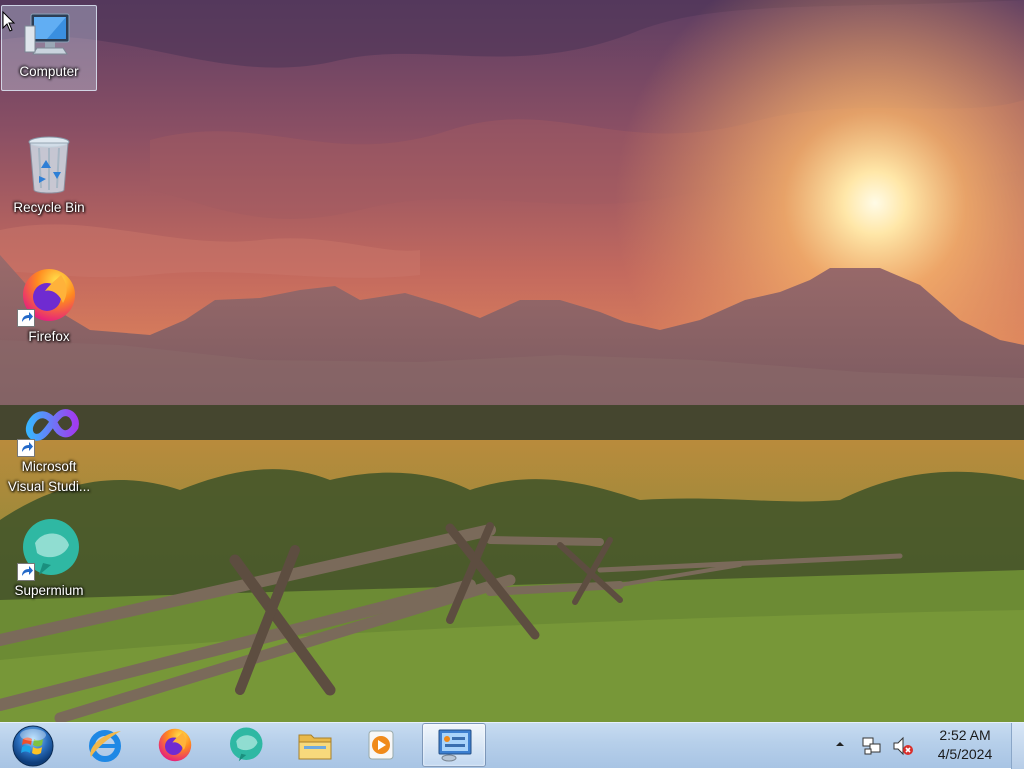 This screenshot has width=1024, height=774. What do you see at coordinates (840, 746) in the screenshot?
I see `show-hidden-icons-button` at bounding box center [840, 746].